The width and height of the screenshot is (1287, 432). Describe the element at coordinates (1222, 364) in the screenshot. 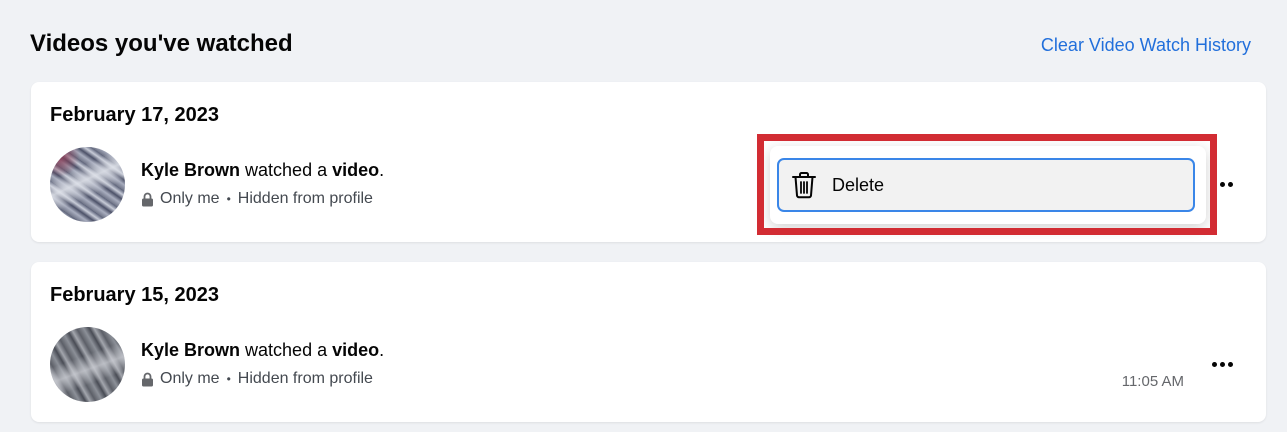

I see `more-options-button` at that location.